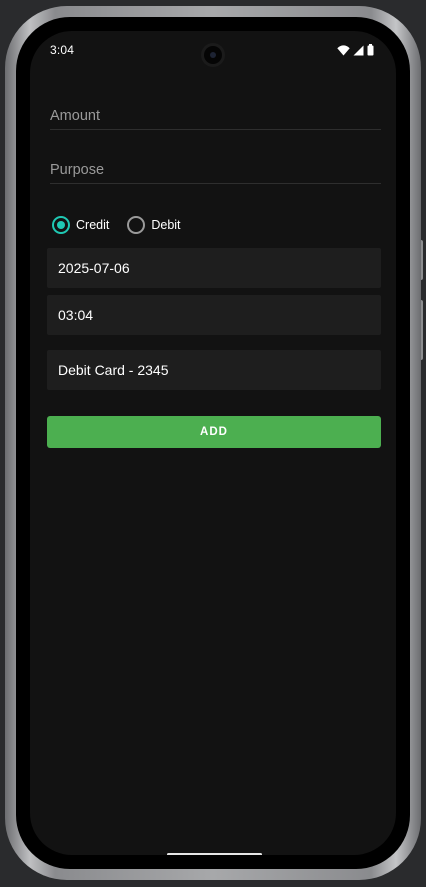  What do you see at coordinates (75, 116) in the screenshot?
I see `amount-placeholder: Amount` at bounding box center [75, 116].